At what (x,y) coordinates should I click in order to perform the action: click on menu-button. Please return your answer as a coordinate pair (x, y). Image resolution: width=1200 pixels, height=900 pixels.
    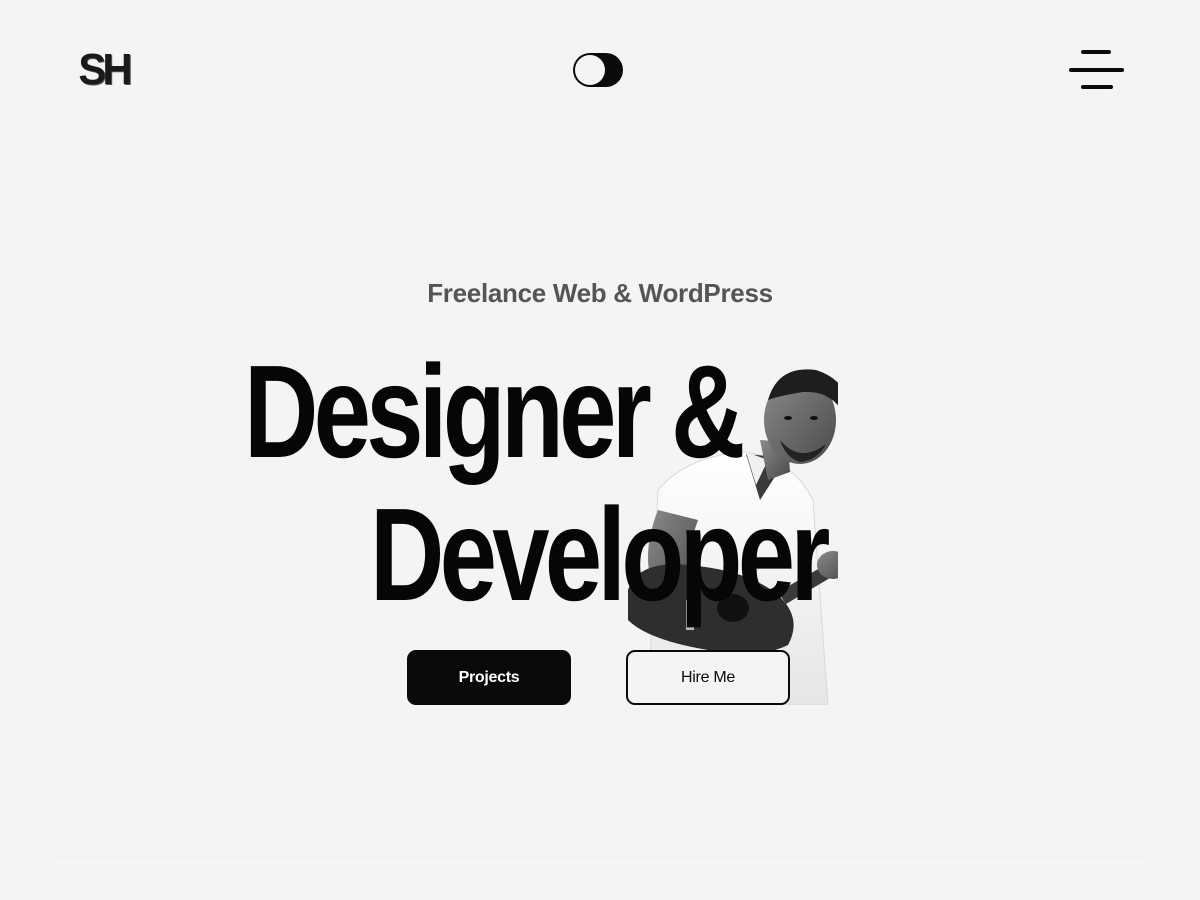
    Looking at the image, I should click on (1096, 70).